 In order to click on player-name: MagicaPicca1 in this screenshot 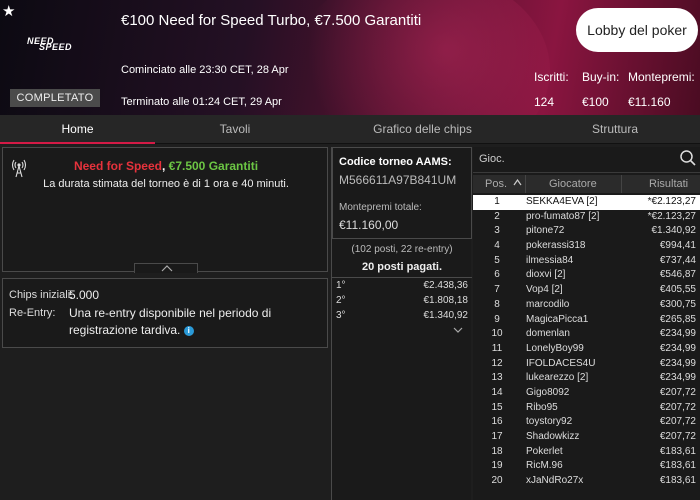, I will do `click(557, 319)`.